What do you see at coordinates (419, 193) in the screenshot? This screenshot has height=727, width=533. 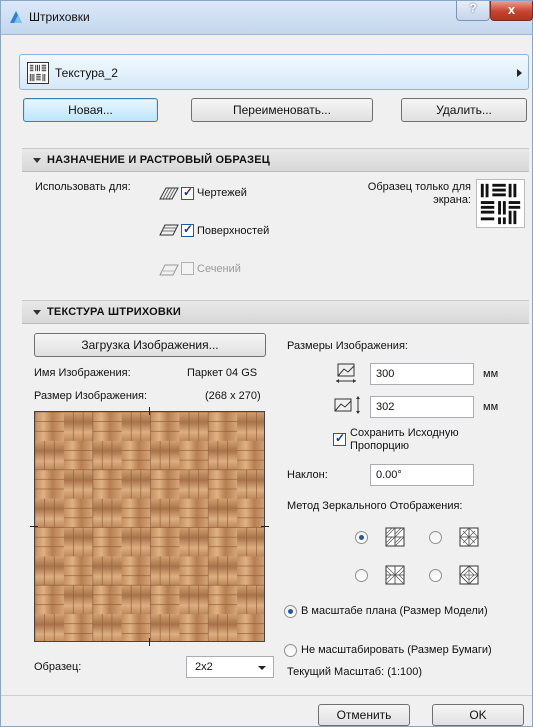 I see `screen-only-label: Образец только для экрана:` at bounding box center [419, 193].